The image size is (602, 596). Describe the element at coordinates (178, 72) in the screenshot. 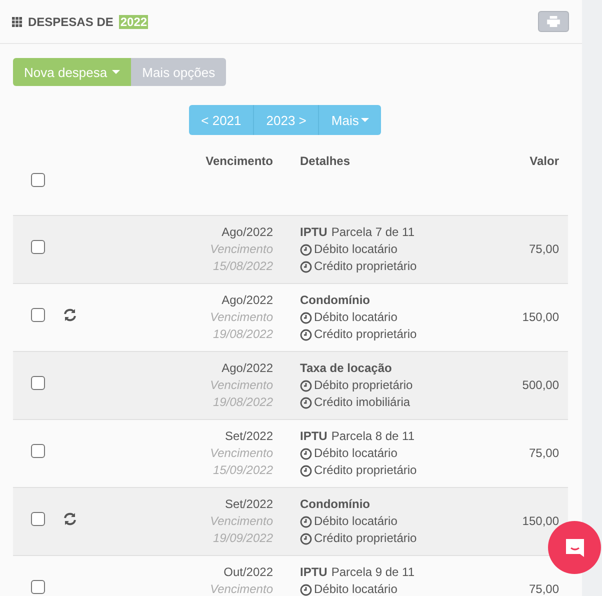

I see `more-options-button: Mais opções` at that location.